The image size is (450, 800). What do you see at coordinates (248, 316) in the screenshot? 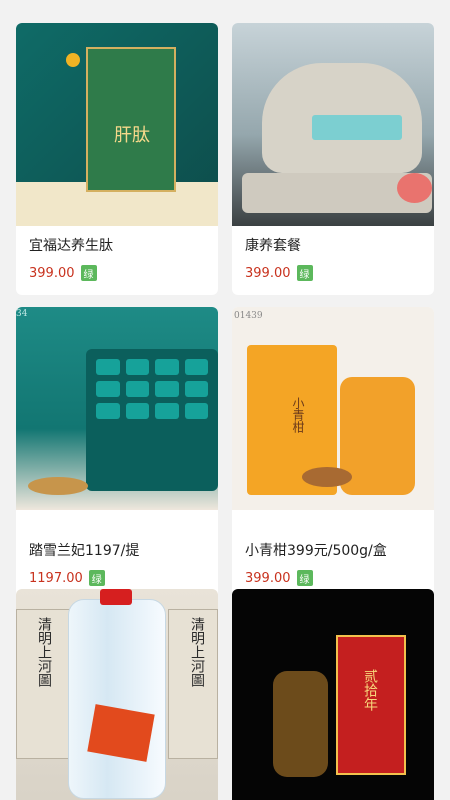
I see `image-corner-text: 01439` at bounding box center [248, 316].